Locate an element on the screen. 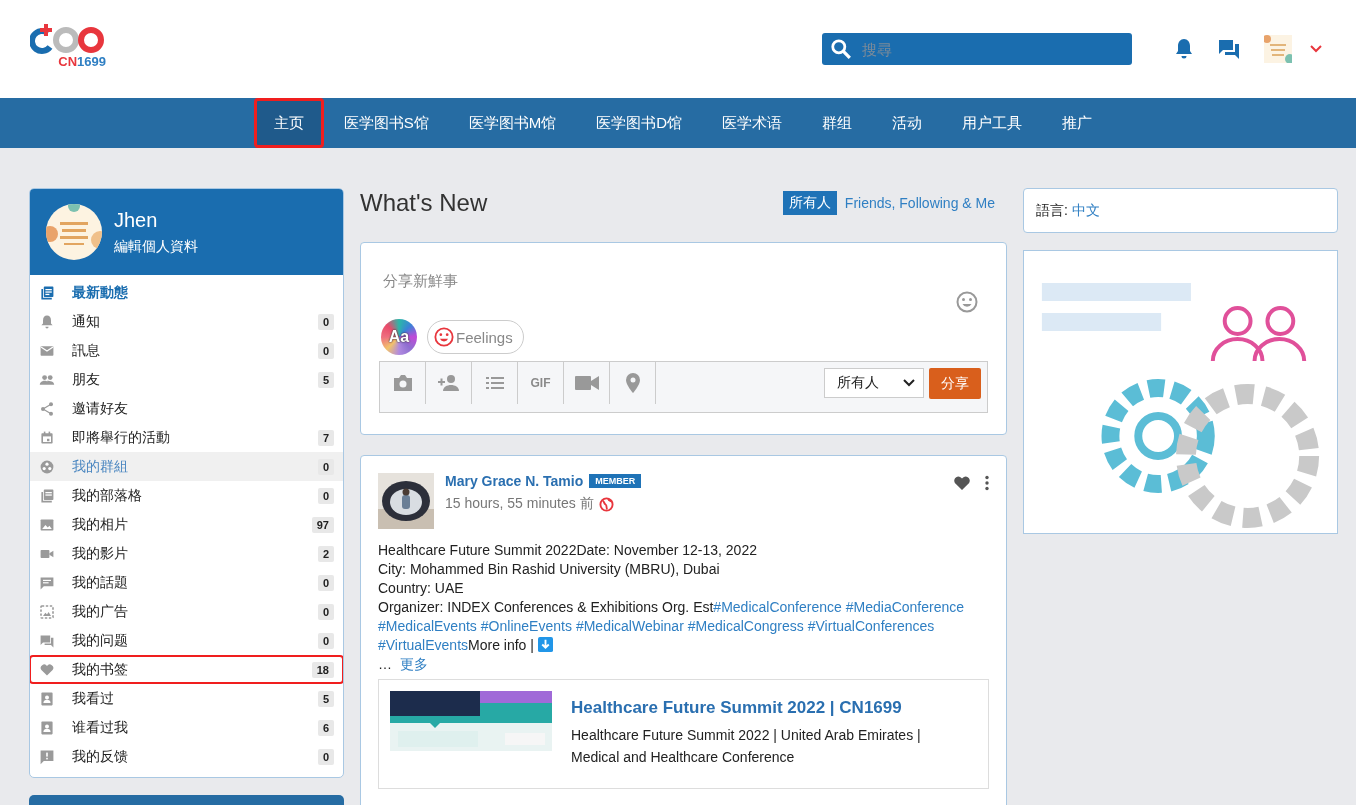 The width and height of the screenshot is (1356, 805). image-icon is located at coordinates (47, 524).